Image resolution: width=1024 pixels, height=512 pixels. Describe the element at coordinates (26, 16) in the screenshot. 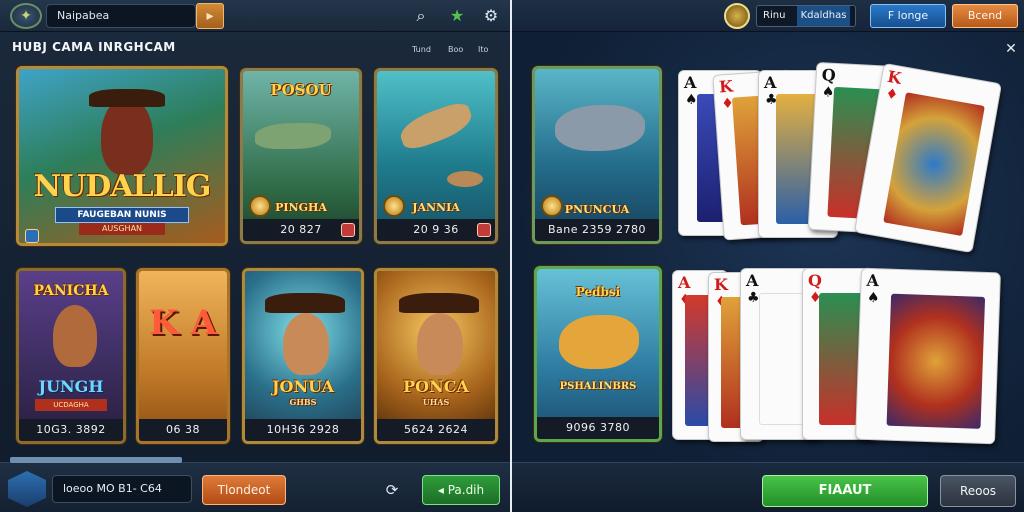

I see `logo-icon: ✦` at that location.